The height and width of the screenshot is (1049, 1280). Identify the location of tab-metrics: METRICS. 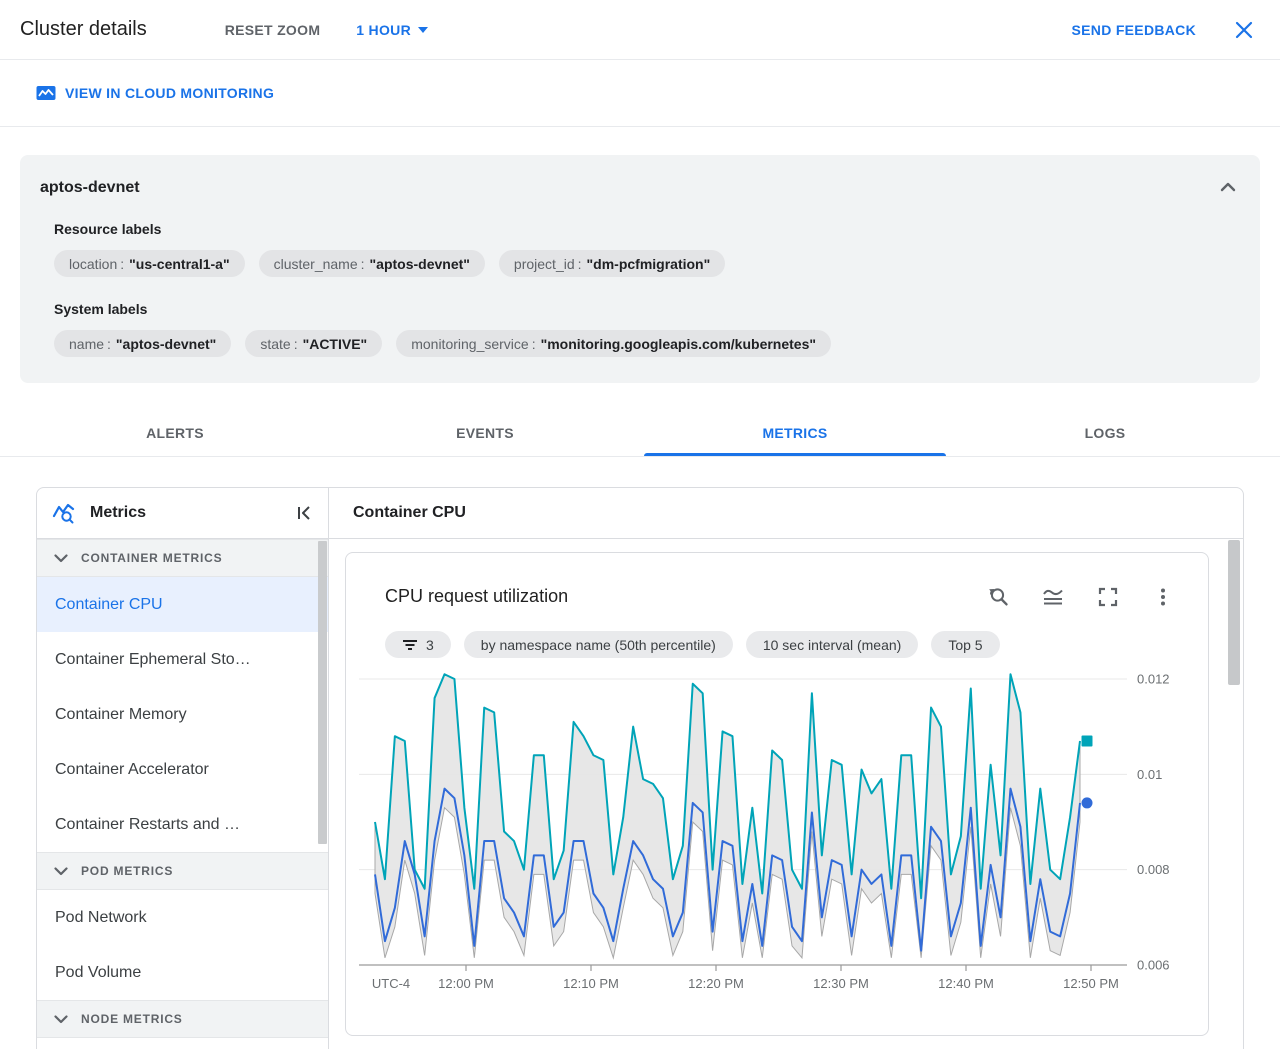
(795, 432).